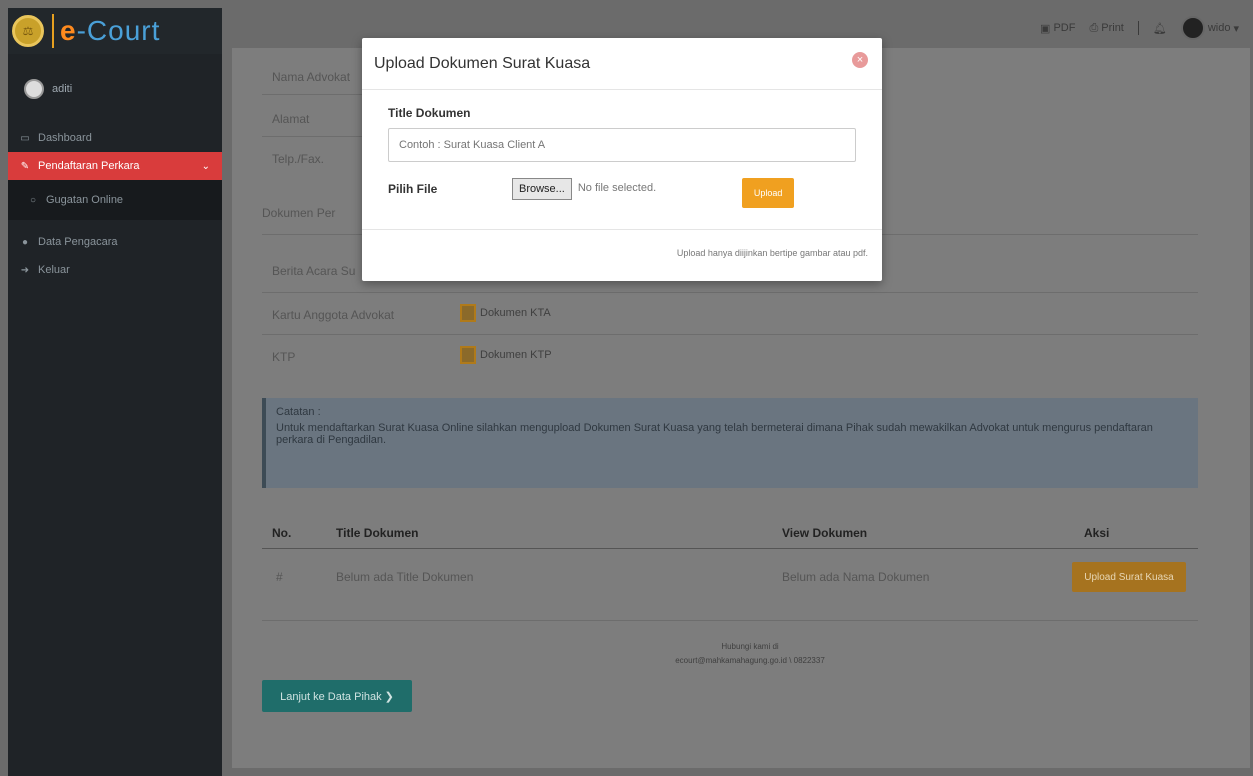  I want to click on user-menu: wido ▾, so click(1209, 28).